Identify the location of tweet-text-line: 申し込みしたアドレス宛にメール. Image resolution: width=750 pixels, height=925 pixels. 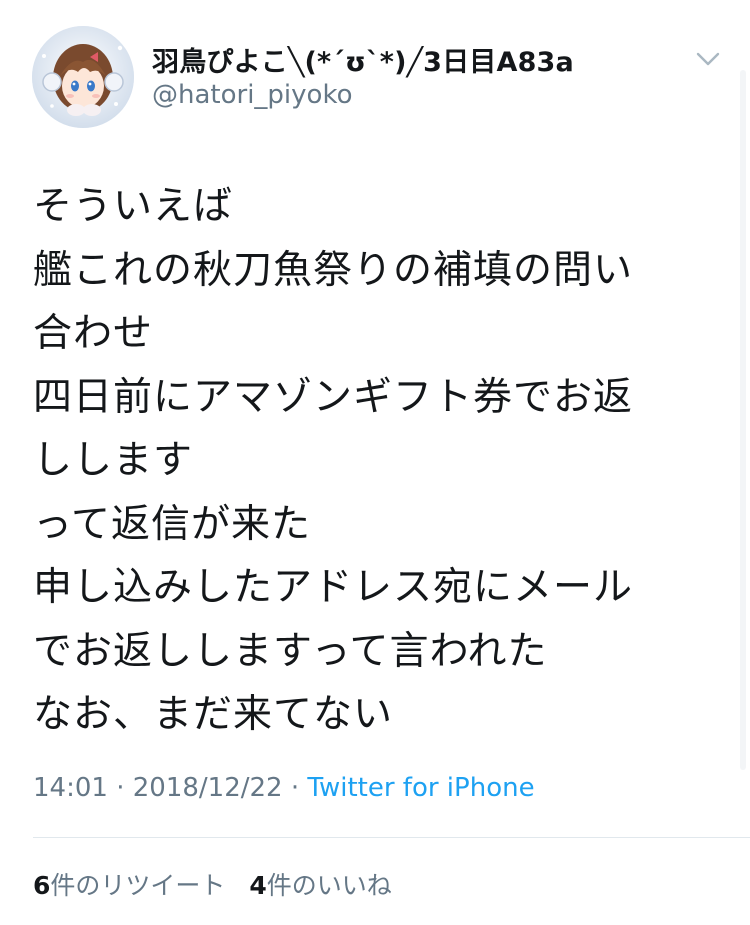
(333, 587).